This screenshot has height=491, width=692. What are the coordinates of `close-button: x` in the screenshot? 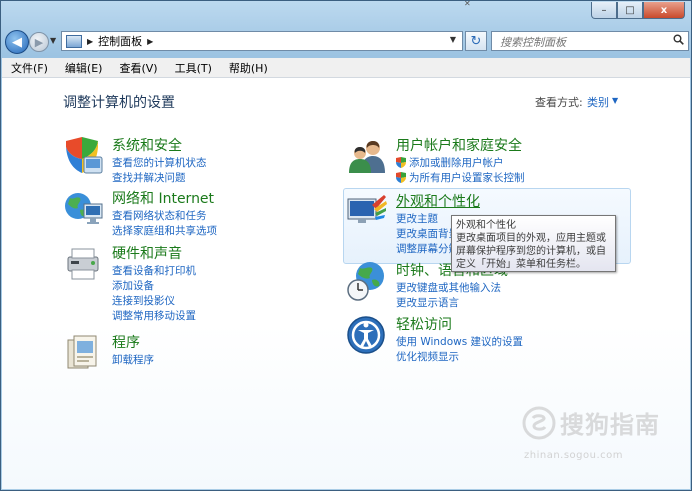 It's located at (664, 10).